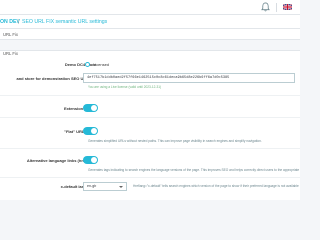  I want to click on subtab-bar: URL Fix, so click(150, 34).